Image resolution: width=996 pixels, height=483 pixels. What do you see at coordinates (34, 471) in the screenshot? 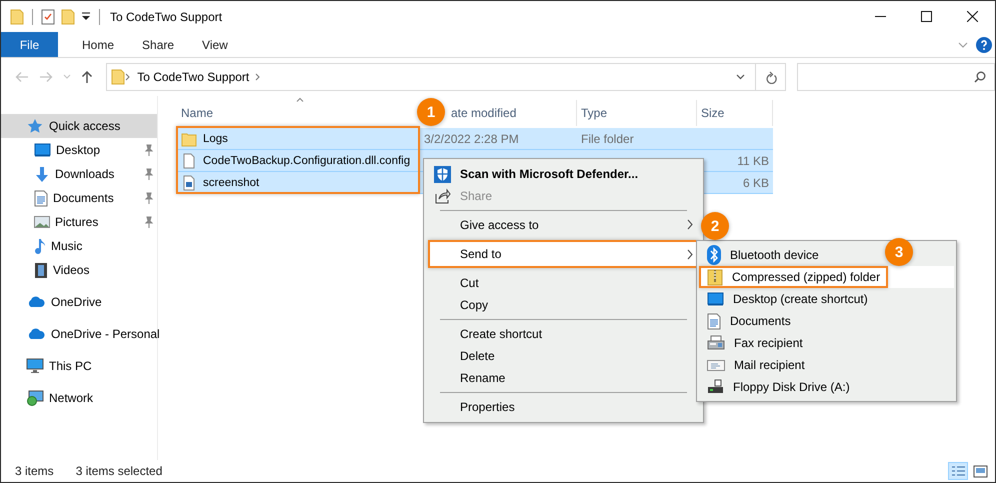
I see `item-count: 3 items` at bounding box center [34, 471].